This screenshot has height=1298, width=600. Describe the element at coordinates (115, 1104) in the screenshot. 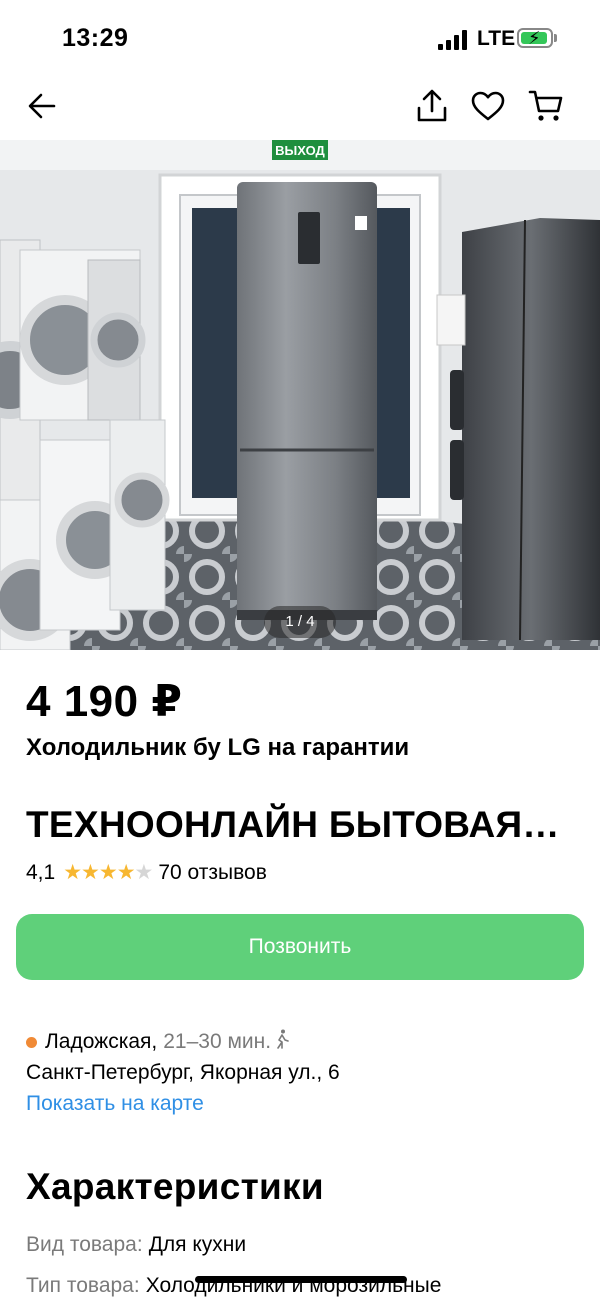

I see `show-on-map-link: Показать на карте` at that location.